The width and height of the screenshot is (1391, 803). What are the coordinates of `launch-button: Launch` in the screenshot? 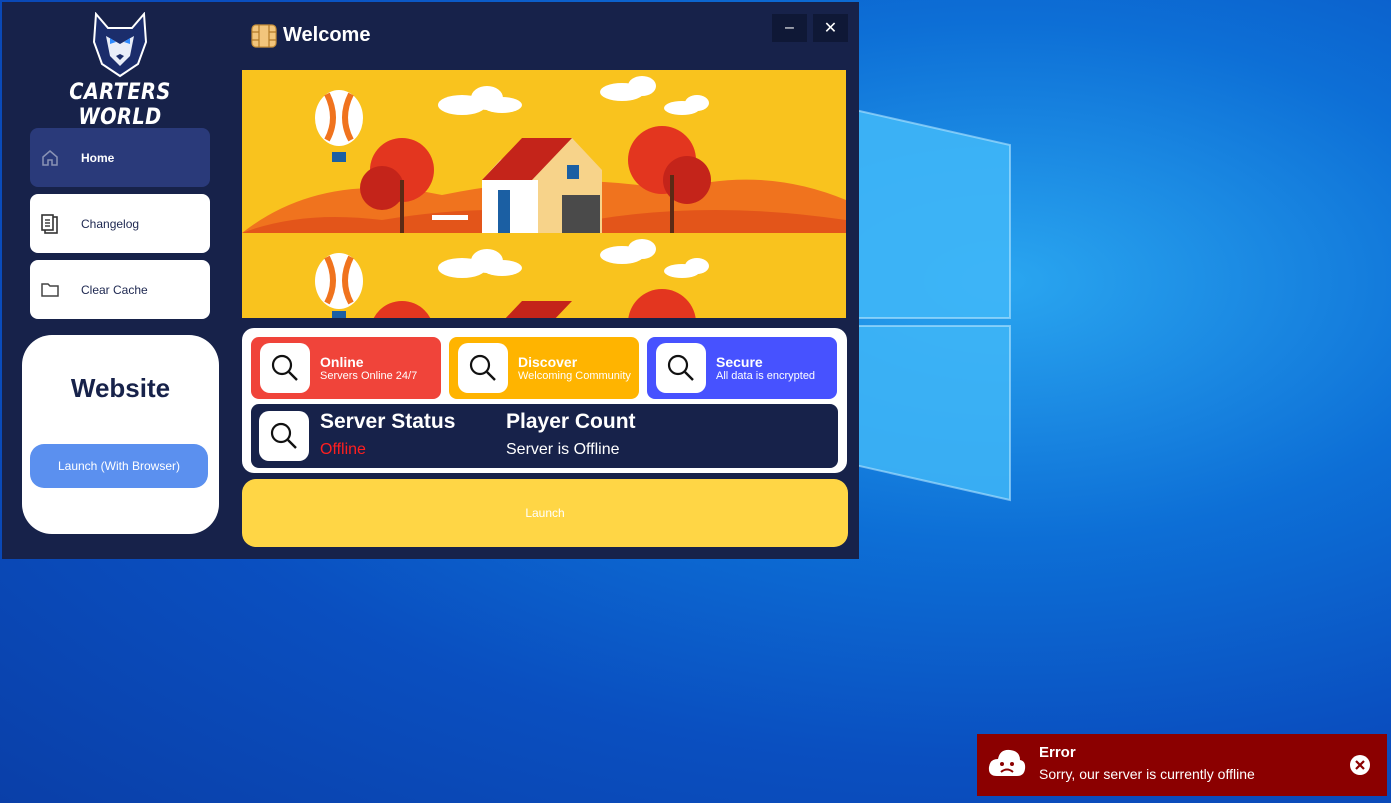 It's located at (545, 513).